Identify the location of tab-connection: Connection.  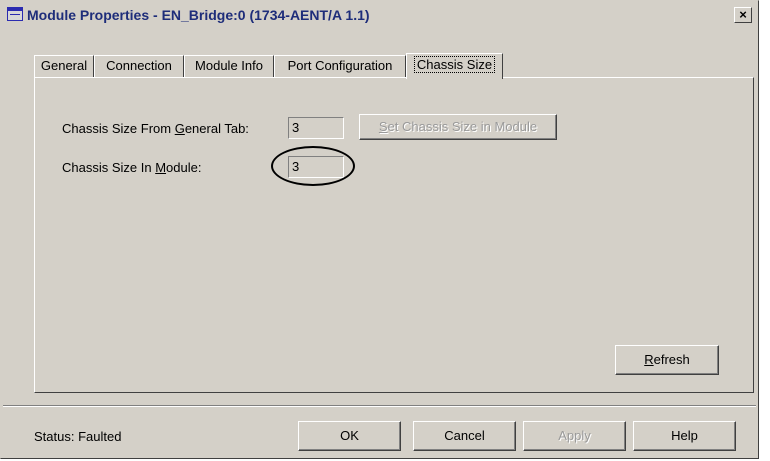
(139, 66).